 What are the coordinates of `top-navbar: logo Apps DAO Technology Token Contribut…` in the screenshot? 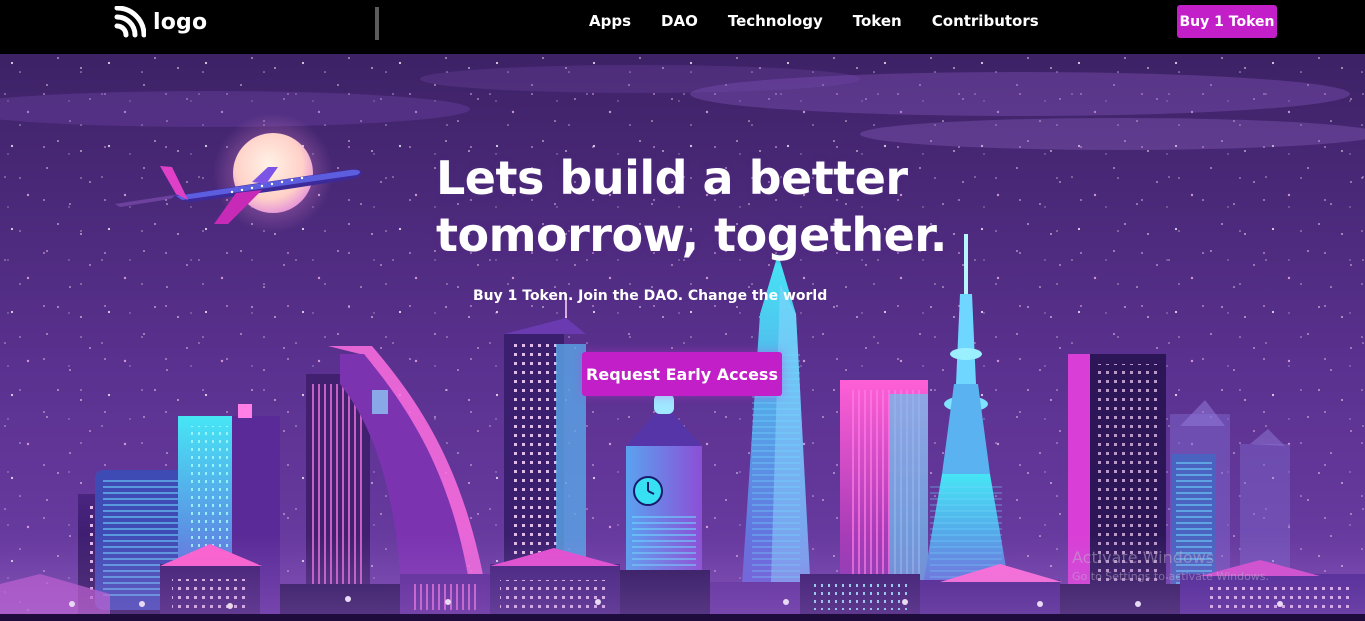 It's located at (682, 27).